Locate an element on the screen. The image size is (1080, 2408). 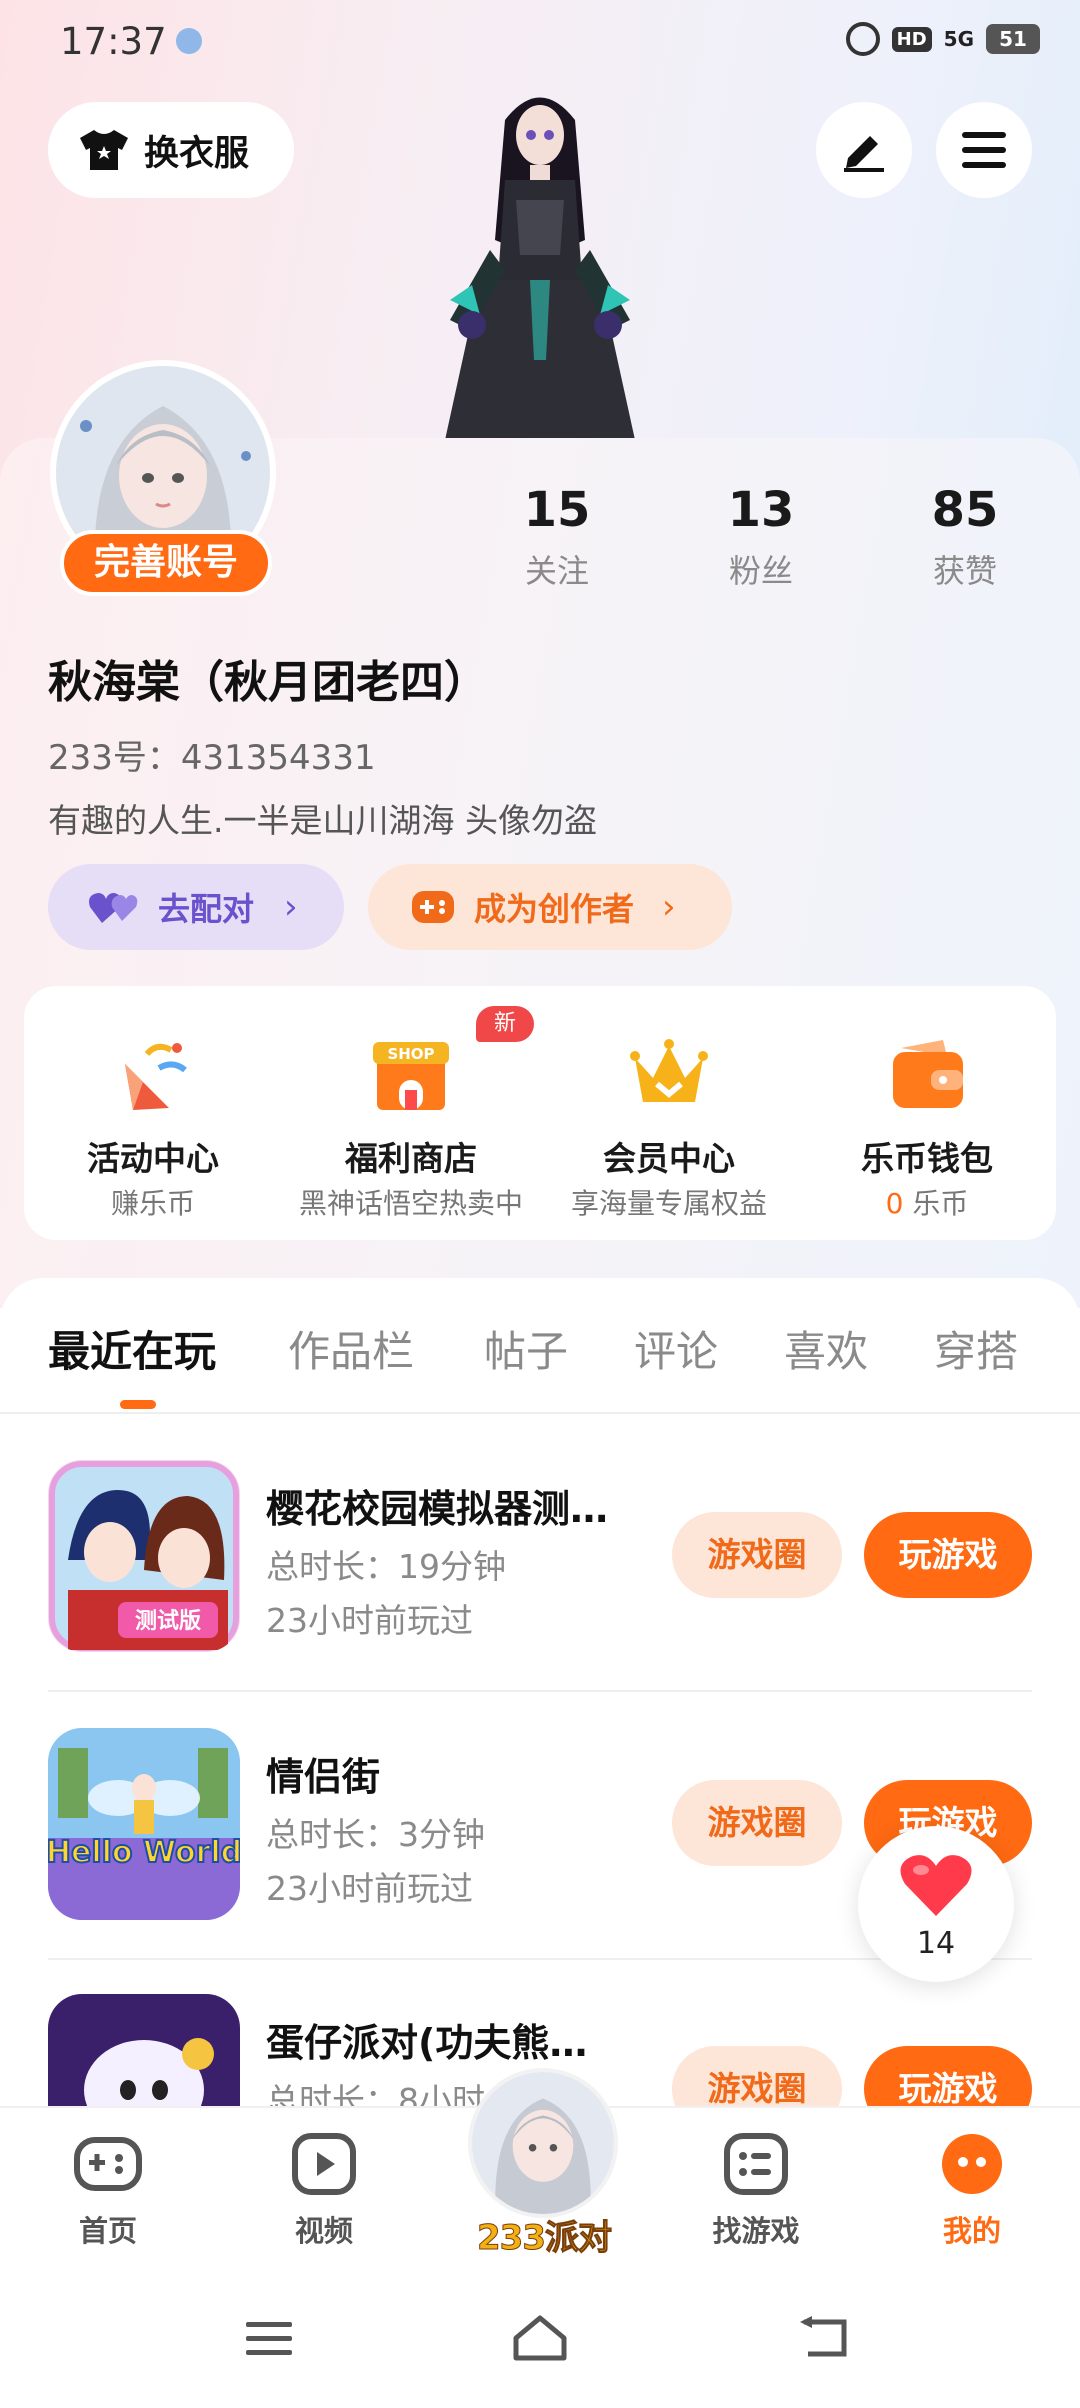
match-button: 去配对 › is located at coordinates (196, 907).